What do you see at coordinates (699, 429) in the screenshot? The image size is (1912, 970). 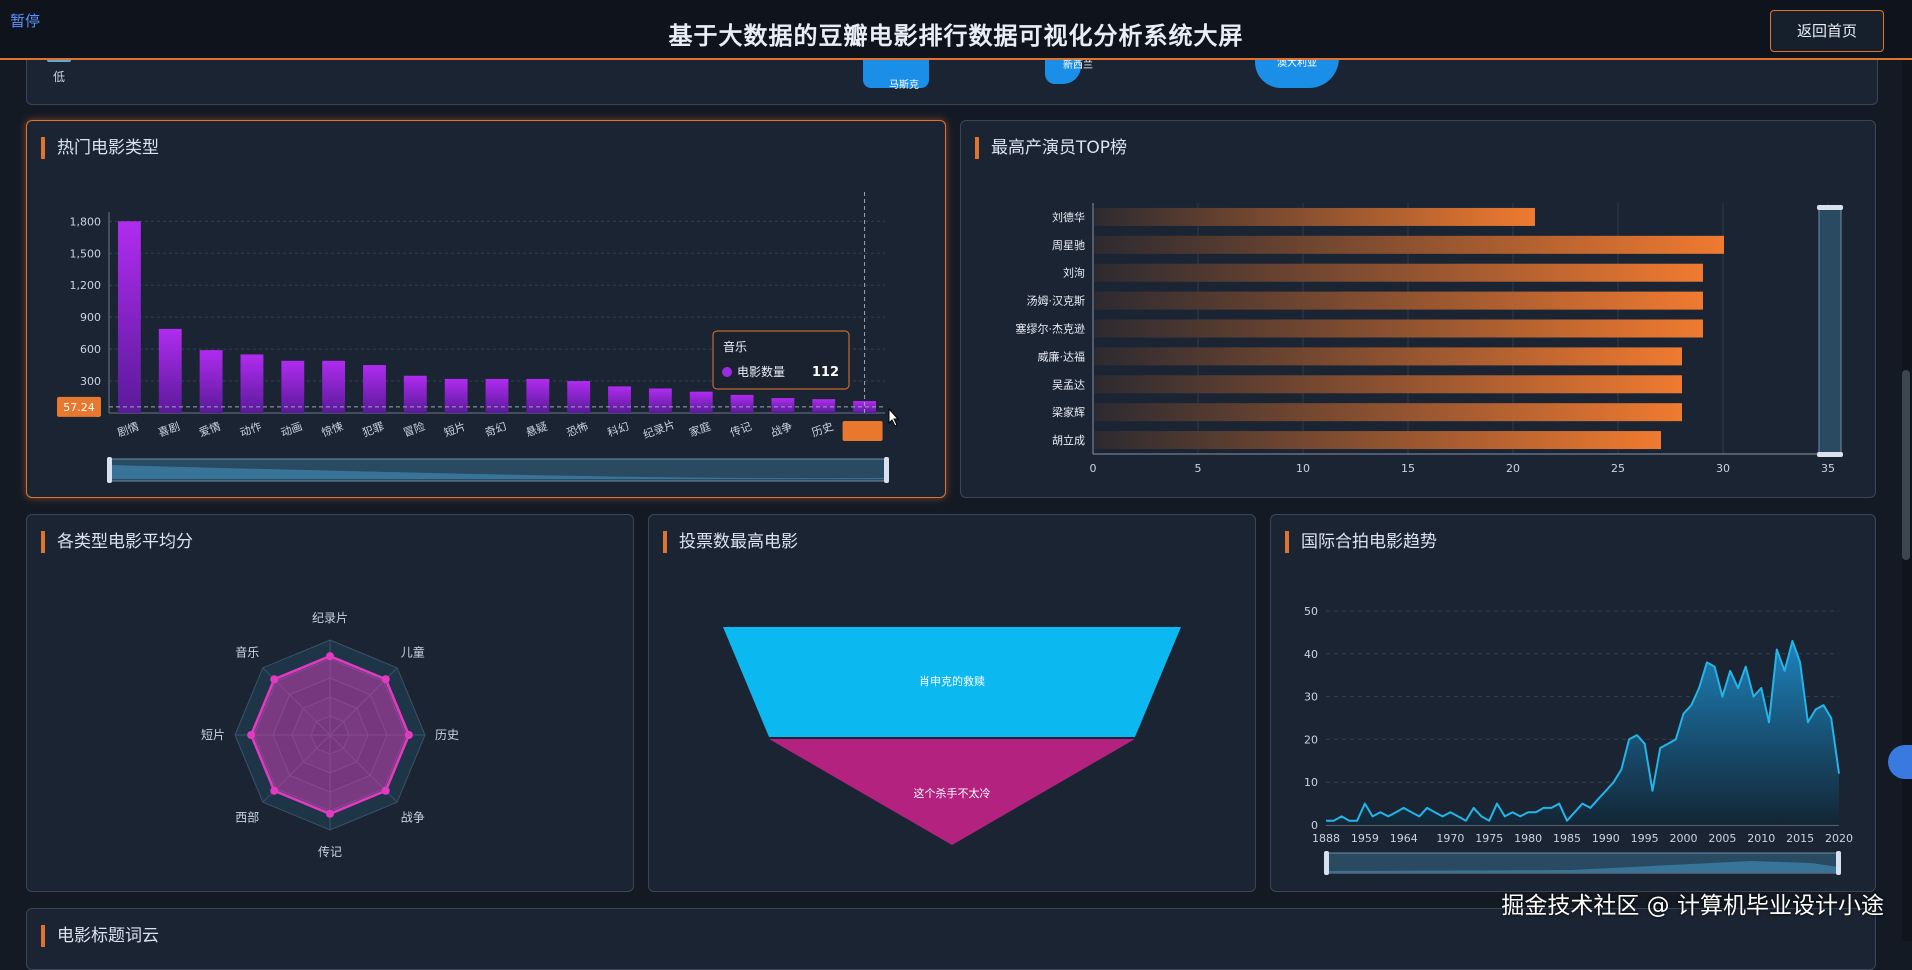 I see `x-tick-label: 家庭` at bounding box center [699, 429].